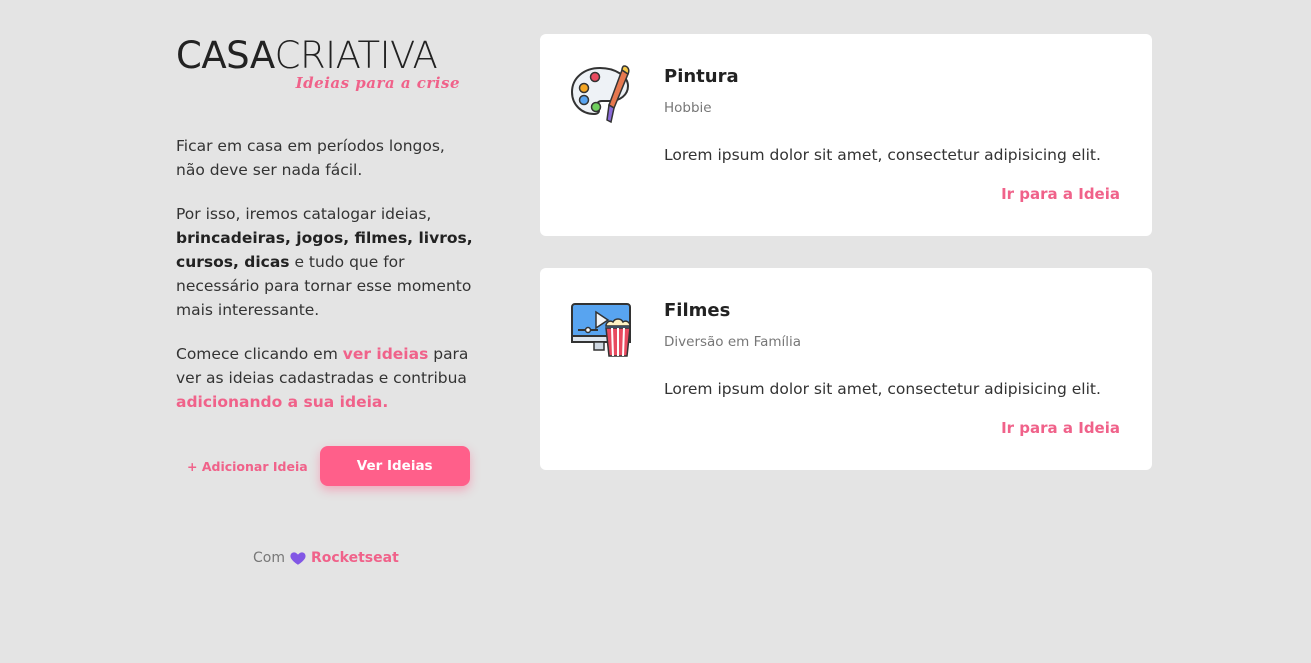  What do you see at coordinates (355, 558) in the screenshot?
I see `footer-brand-link: Rocketseat` at bounding box center [355, 558].